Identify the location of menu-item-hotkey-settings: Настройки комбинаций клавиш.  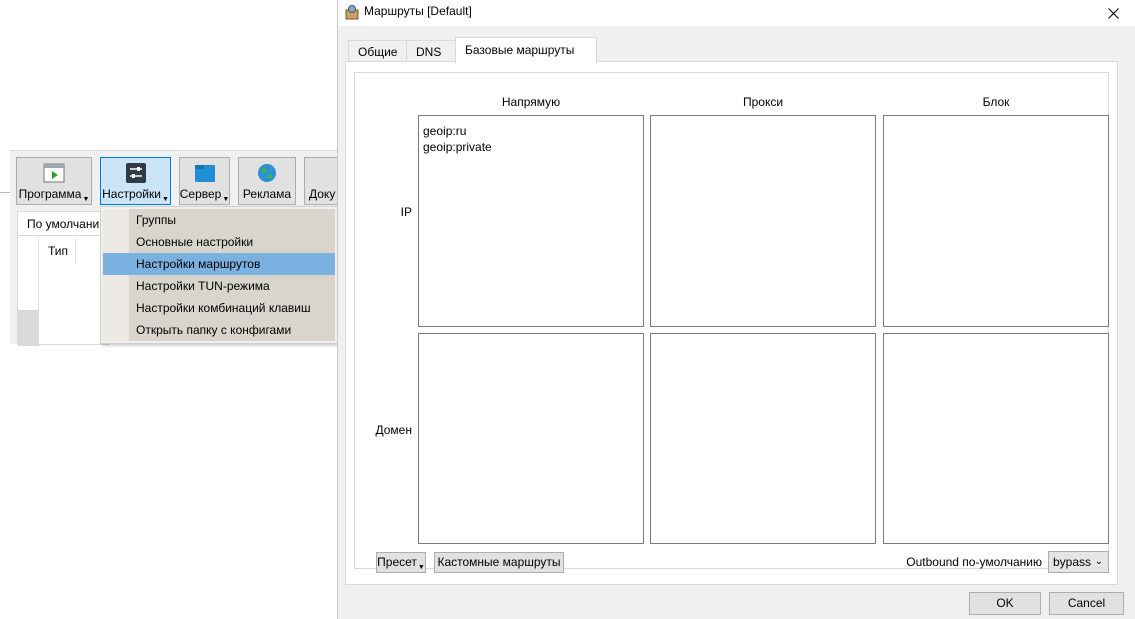
(219, 308).